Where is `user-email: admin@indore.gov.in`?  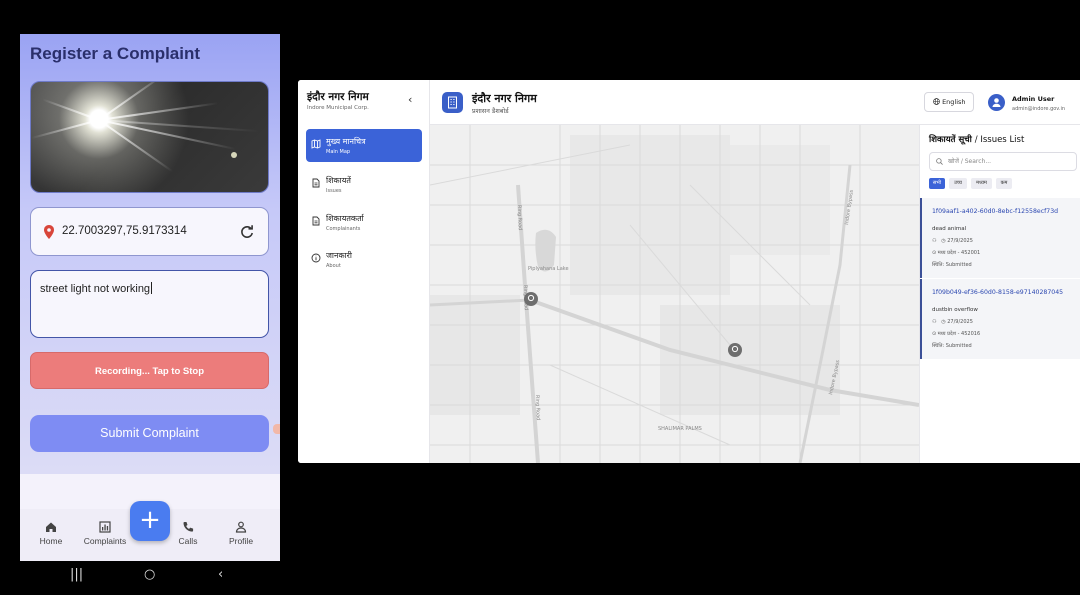
user-email: admin@indore.gov.in is located at coordinates (1039, 109).